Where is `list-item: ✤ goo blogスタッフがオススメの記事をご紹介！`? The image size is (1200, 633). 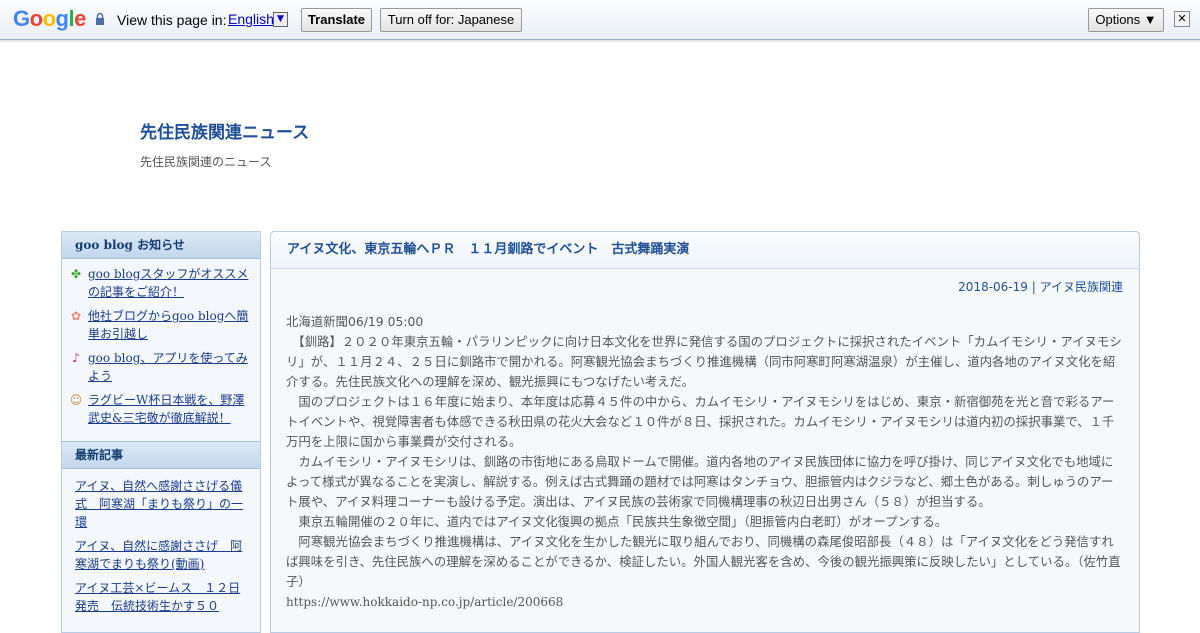
list-item: ✤ goo blogスタッフがオススメの記事をご紹介！ is located at coordinates (160, 283).